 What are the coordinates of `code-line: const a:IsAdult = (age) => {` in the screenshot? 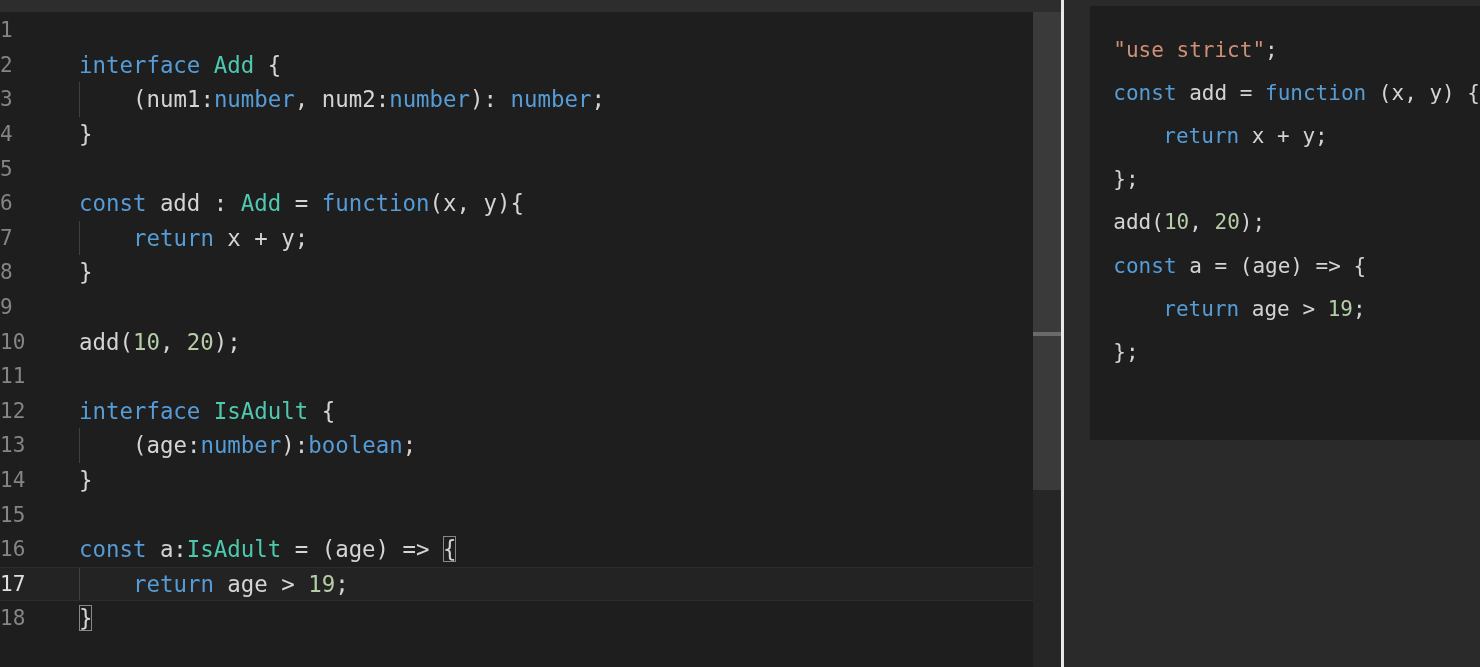 It's located at (268, 549).